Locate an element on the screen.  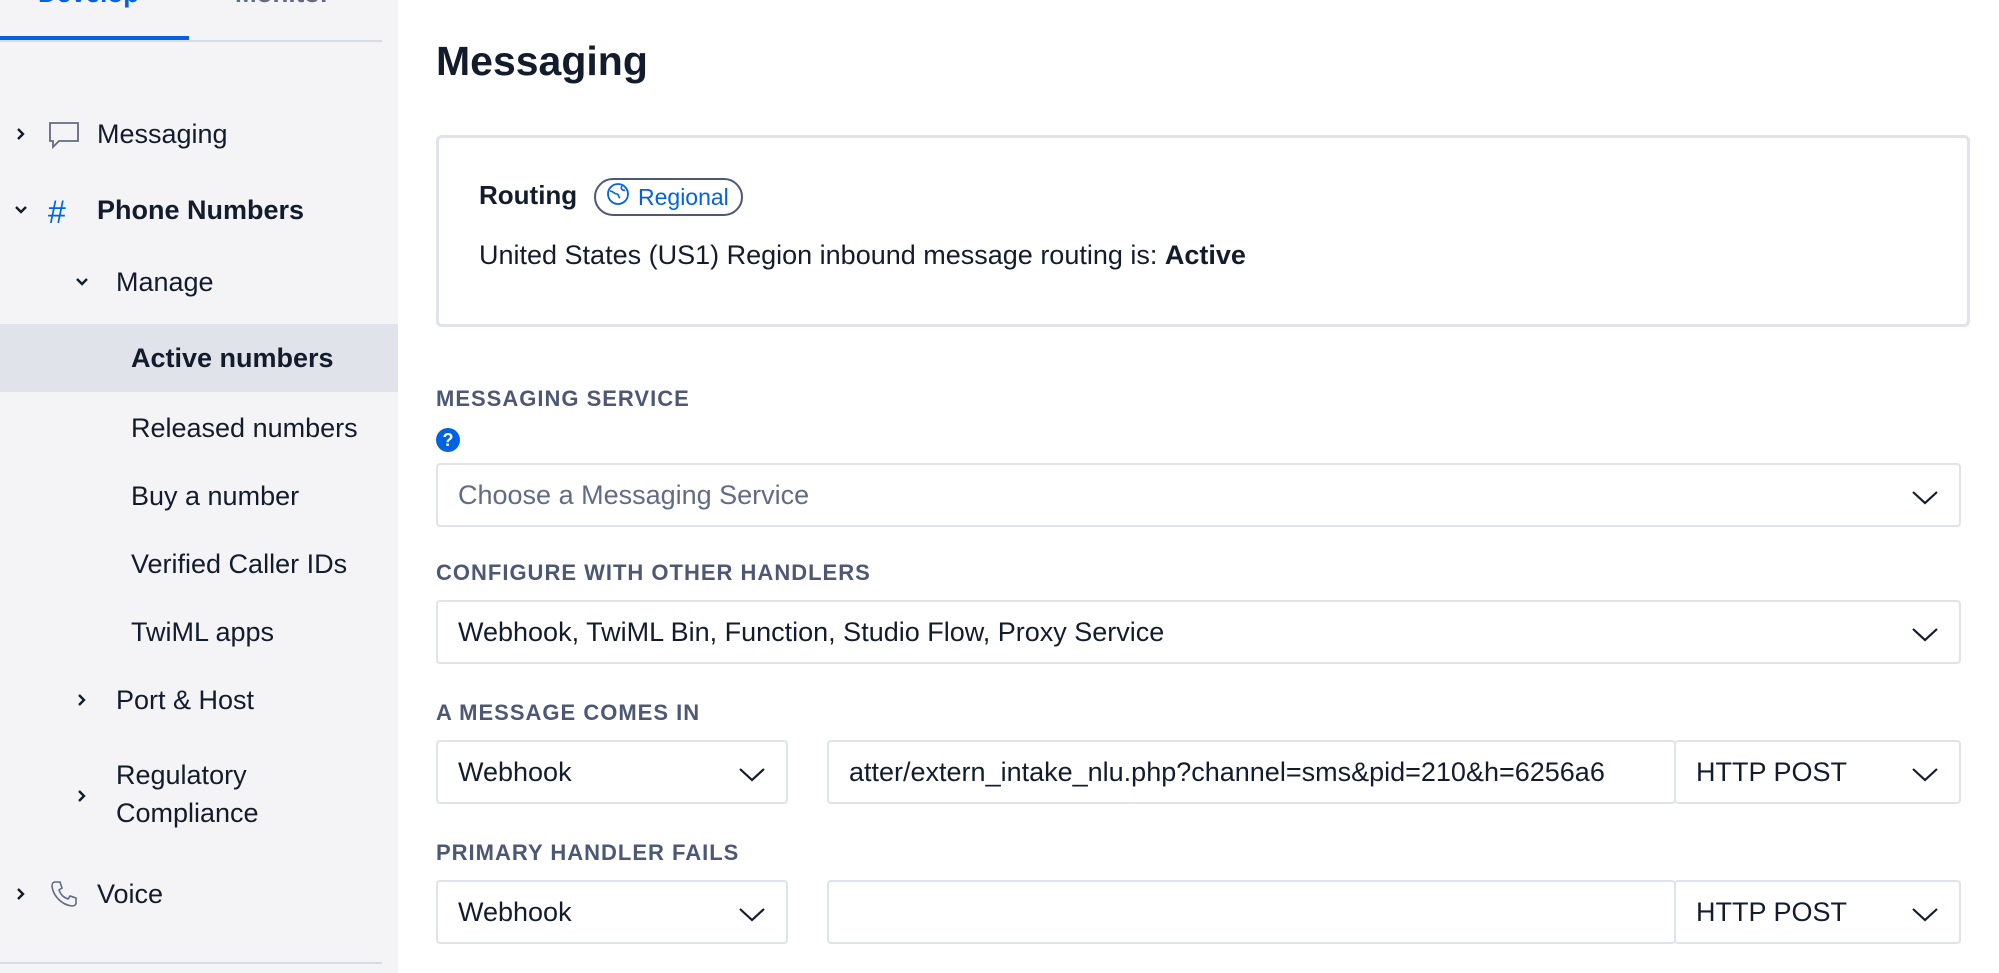
sidebar-item-verified-caller-ids: Verified Caller IDs is located at coordinates (199, 564).